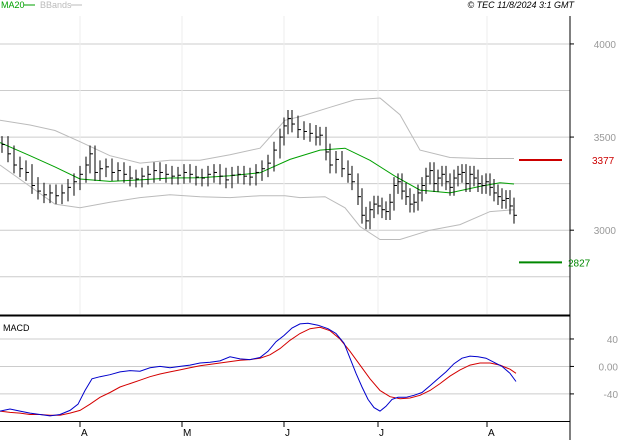 The width and height of the screenshot is (627, 440). I want to click on resistance-label: 3377, so click(603, 161).